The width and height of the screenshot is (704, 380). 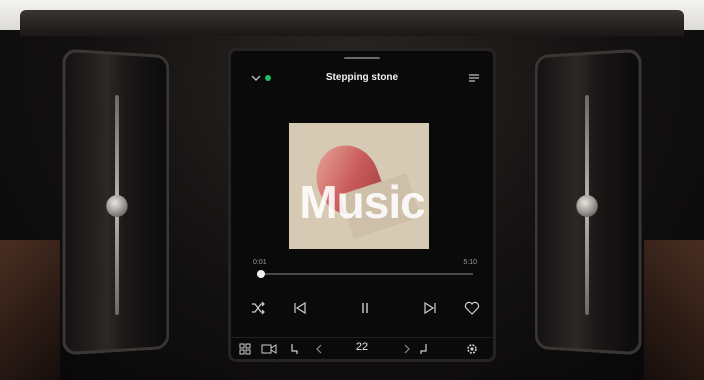 I want to click on temp-up-icon, so click(x=407, y=349).